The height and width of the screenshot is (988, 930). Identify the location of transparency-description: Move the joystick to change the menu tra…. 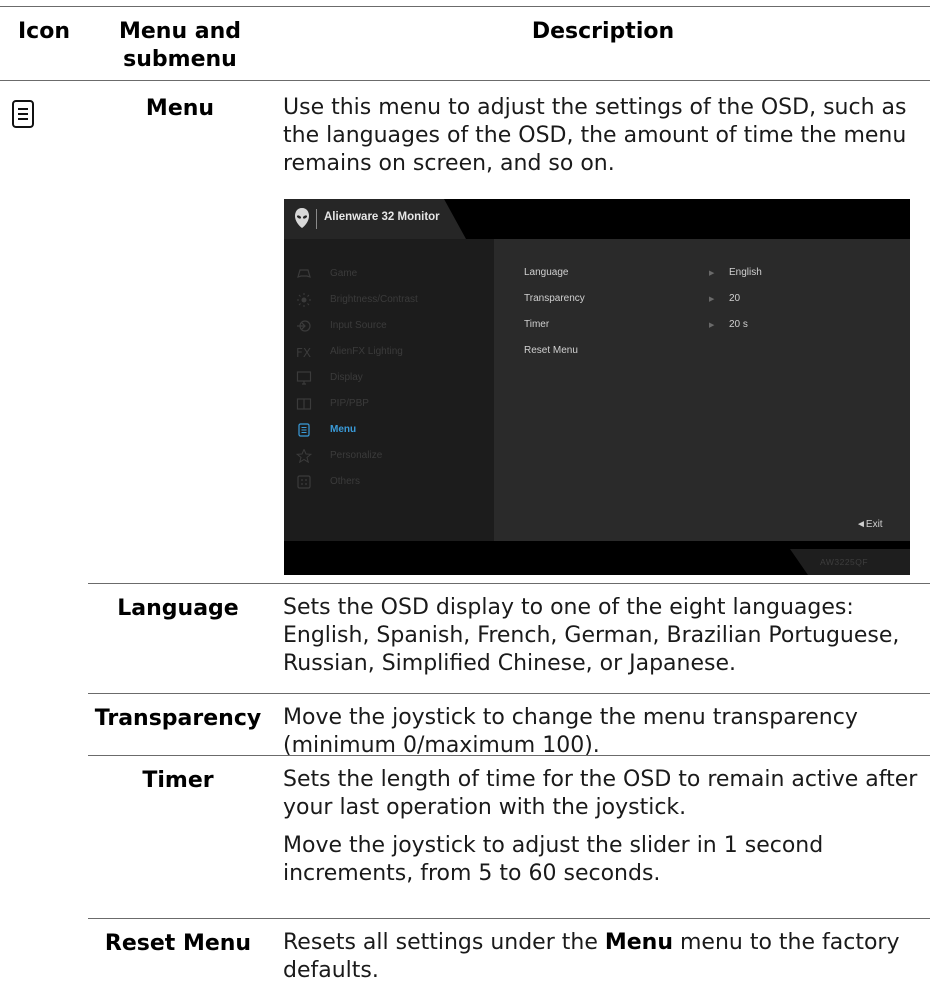
(570, 731).